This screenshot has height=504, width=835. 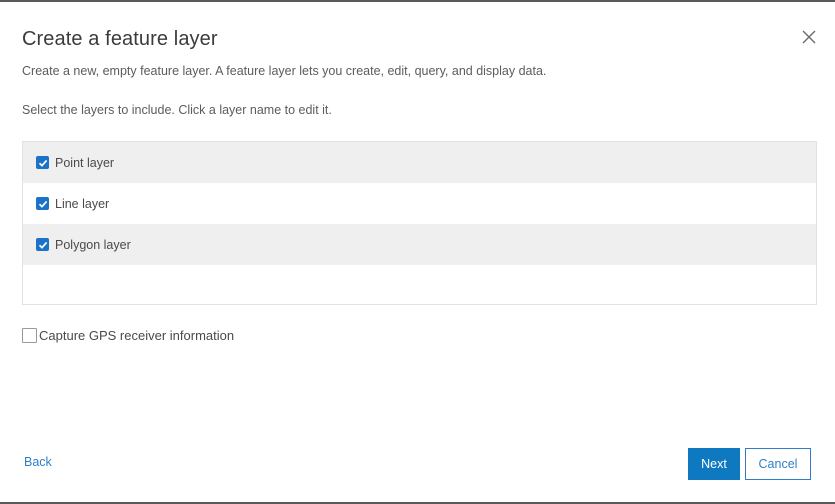 I want to click on gps-checkbox, so click(x=29, y=335).